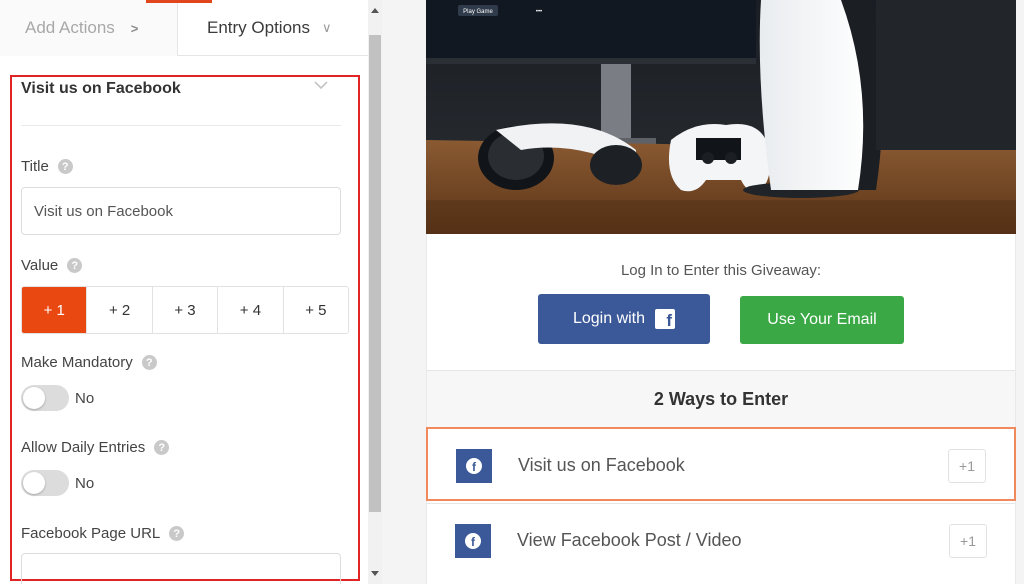  What do you see at coordinates (70, 27) in the screenshot?
I see `tab-add-actions-label: Add Actions` at bounding box center [70, 27].